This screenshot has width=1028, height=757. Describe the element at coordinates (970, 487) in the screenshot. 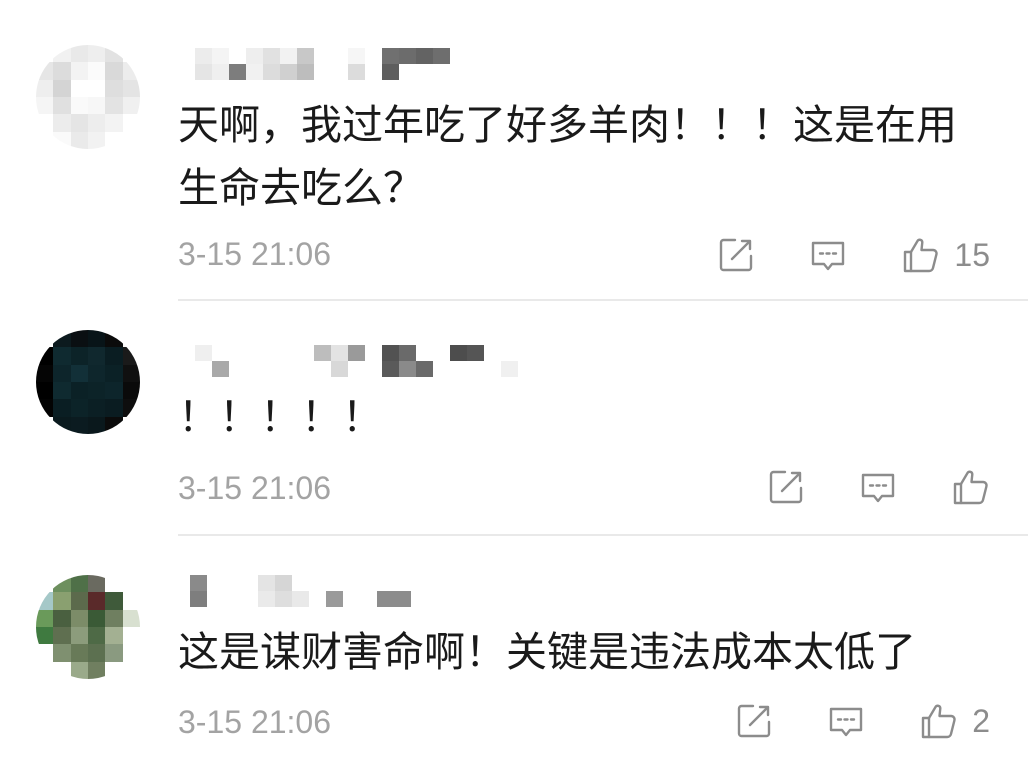

I see `like-button` at that location.